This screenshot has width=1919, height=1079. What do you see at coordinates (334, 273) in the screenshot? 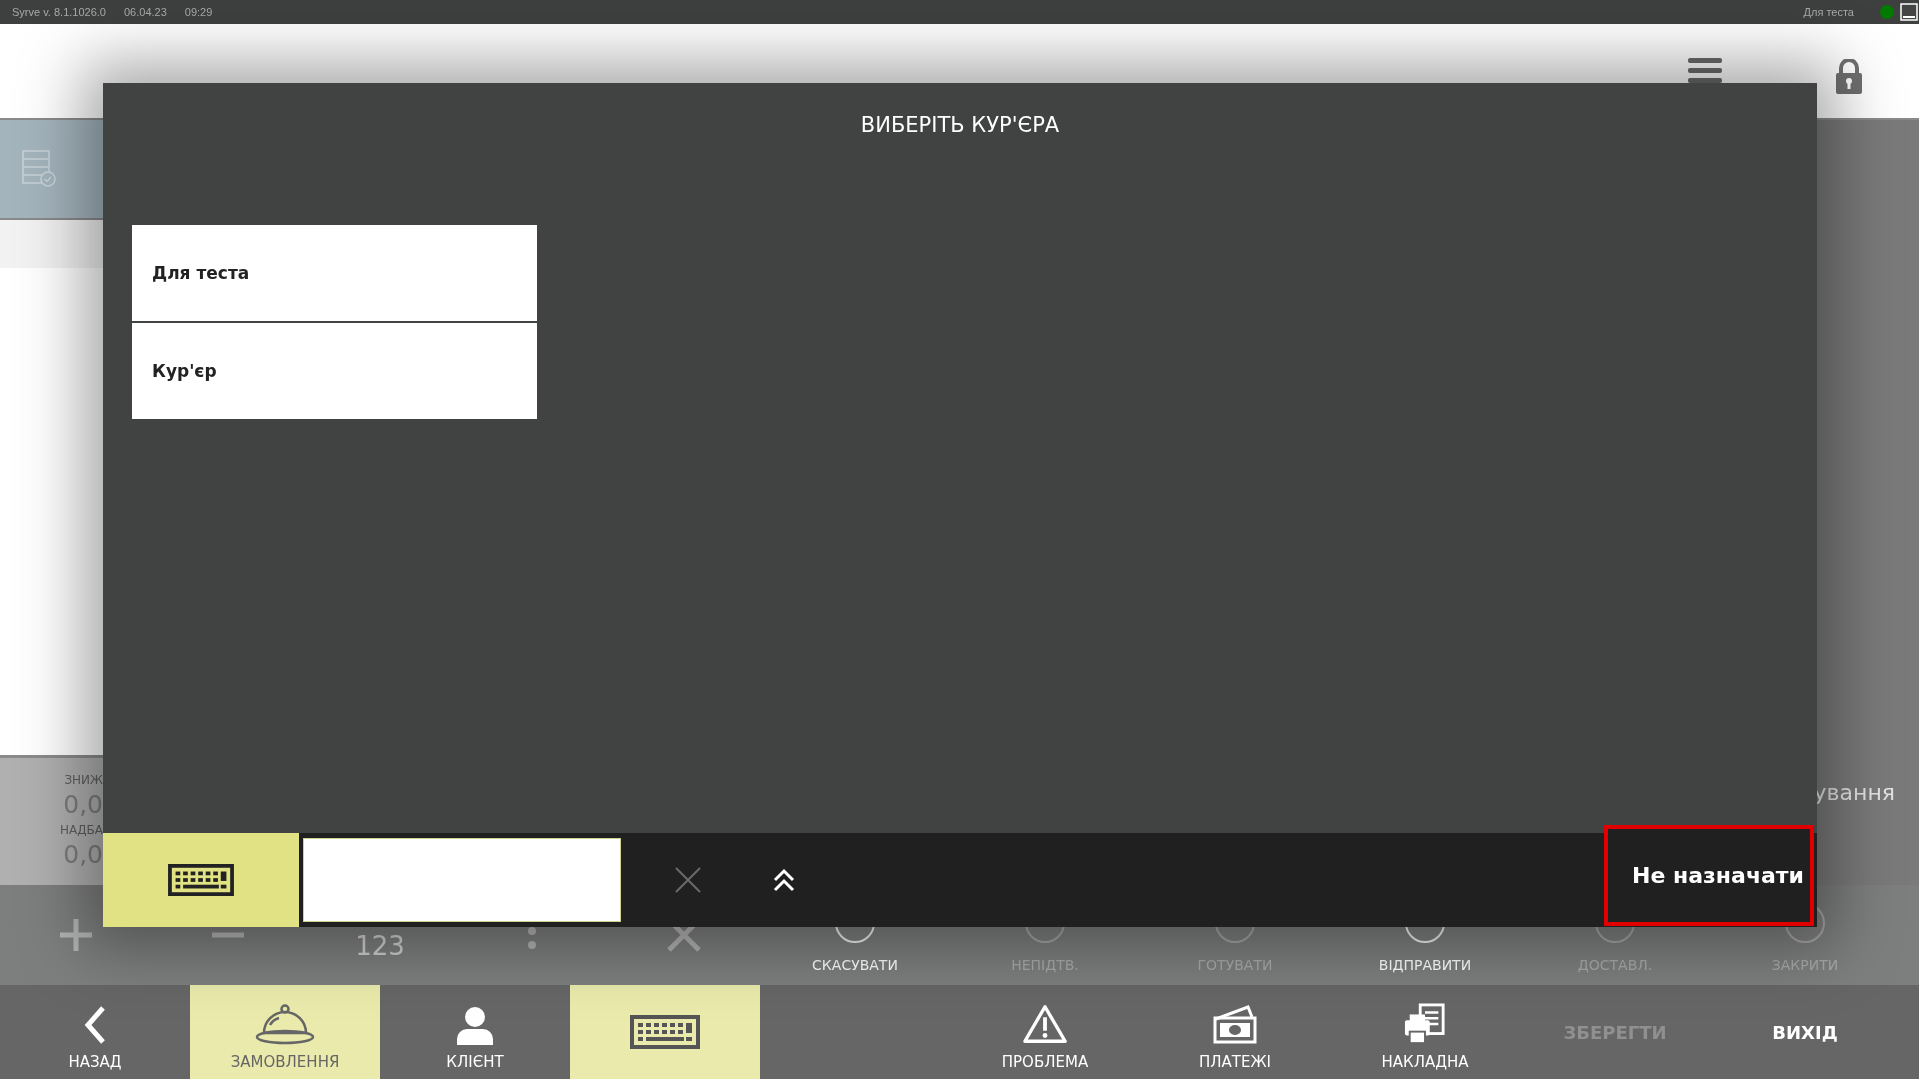
I see `courier-item: Для теста` at bounding box center [334, 273].